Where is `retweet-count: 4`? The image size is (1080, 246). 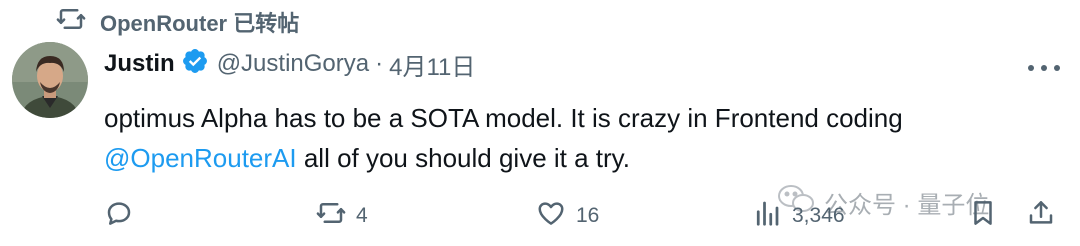
retweet-count: 4 is located at coordinates (362, 215).